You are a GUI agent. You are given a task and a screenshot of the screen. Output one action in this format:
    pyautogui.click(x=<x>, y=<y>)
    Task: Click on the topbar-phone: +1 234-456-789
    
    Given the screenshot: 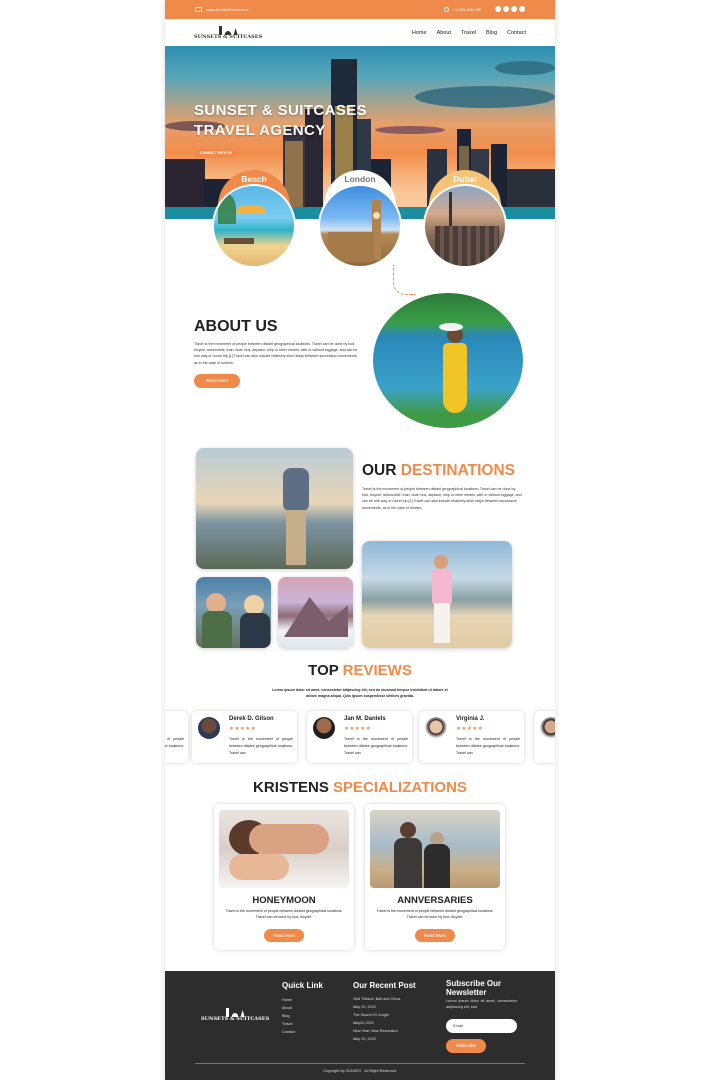 What is the action you would take?
    pyautogui.click(x=467, y=9)
    